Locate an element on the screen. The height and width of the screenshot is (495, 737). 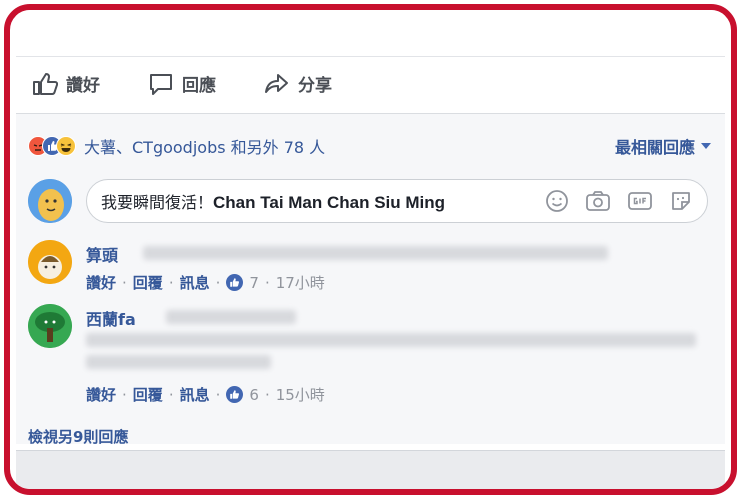
emoji-icon is located at coordinates (557, 203).